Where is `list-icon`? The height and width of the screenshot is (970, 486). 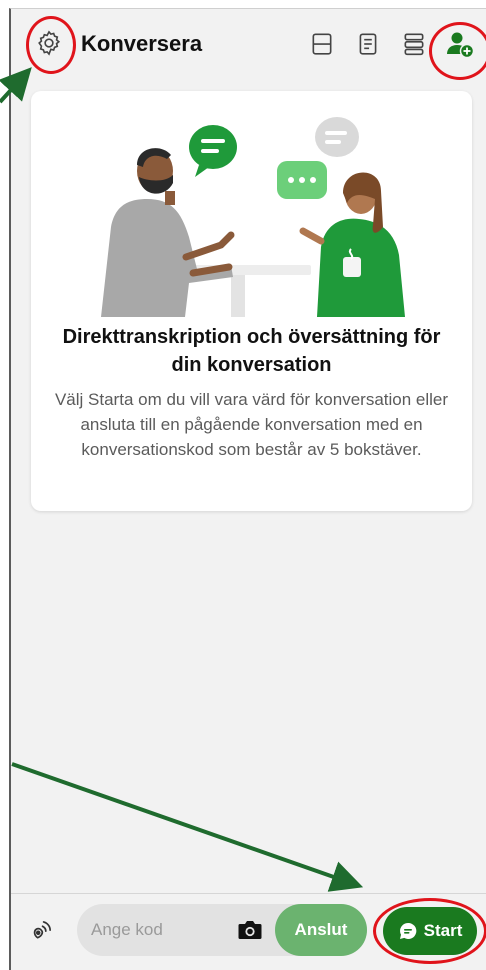
list-icon is located at coordinates (414, 44).